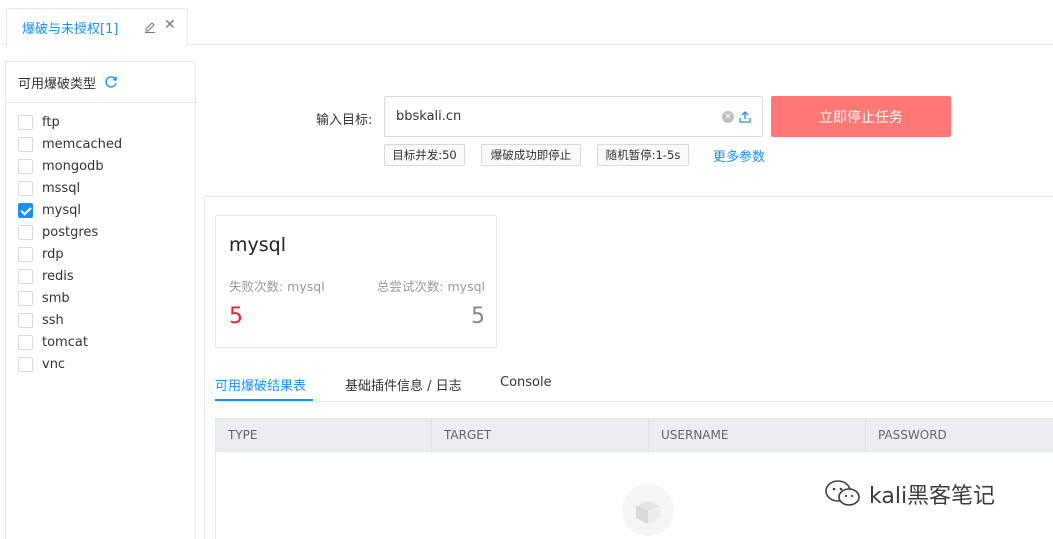  What do you see at coordinates (531, 155) in the screenshot?
I see `stop-on-success-tag: 爆破成功即停止` at bounding box center [531, 155].